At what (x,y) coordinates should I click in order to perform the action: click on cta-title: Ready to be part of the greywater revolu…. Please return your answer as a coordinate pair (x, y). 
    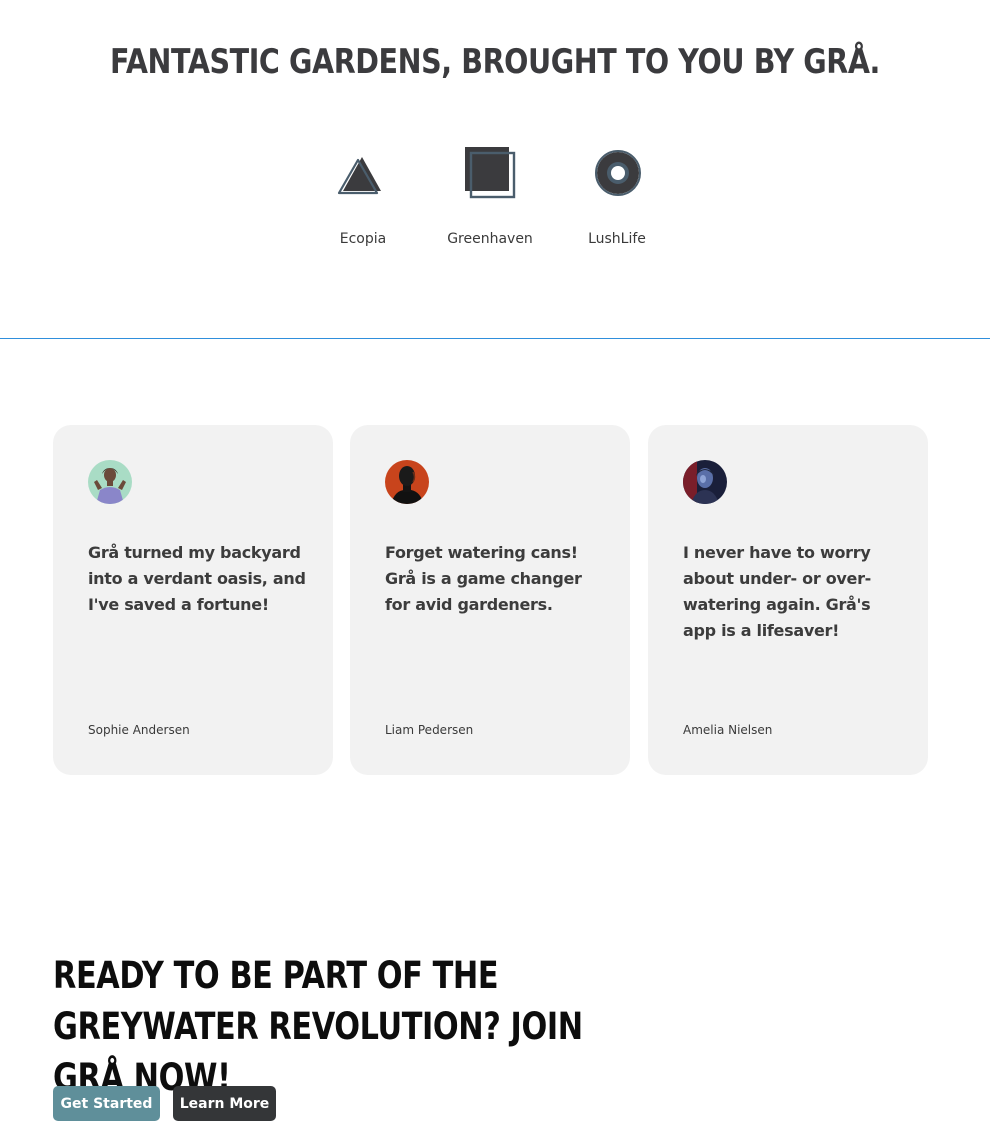
    Looking at the image, I should click on (318, 1026).